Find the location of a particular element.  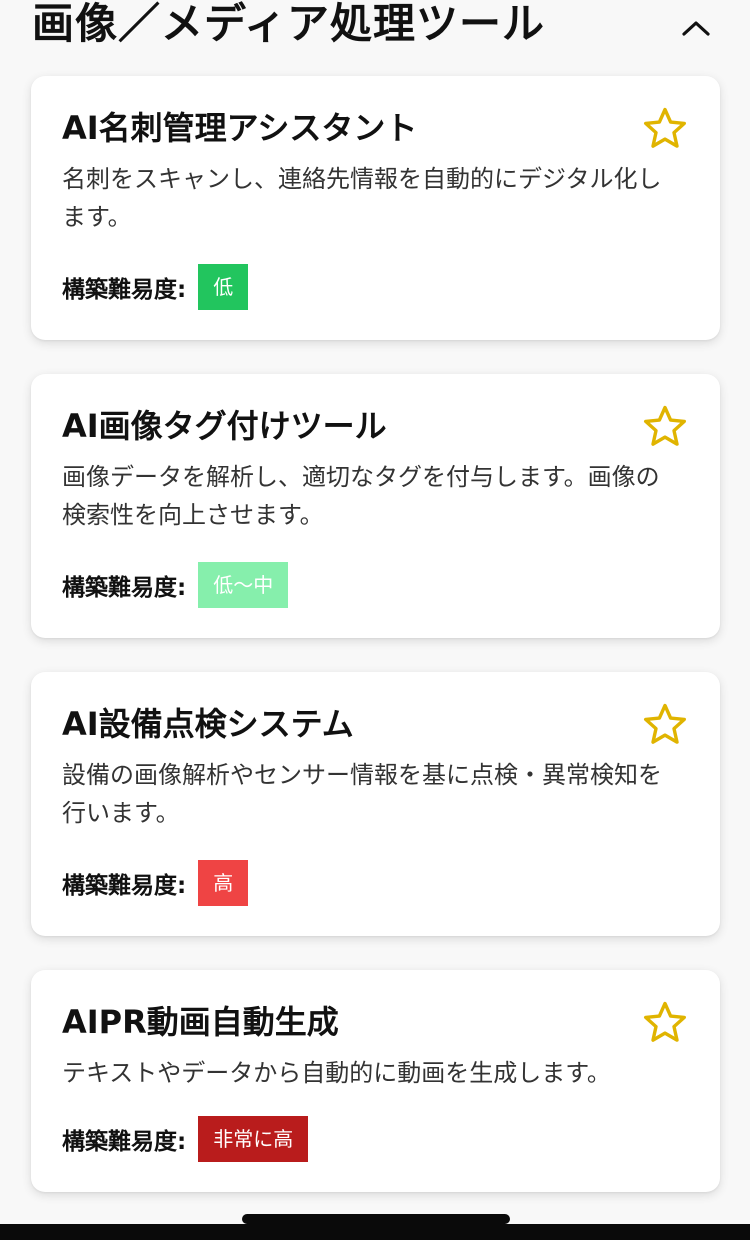

chevron-up-icon is located at coordinates (696, 28).